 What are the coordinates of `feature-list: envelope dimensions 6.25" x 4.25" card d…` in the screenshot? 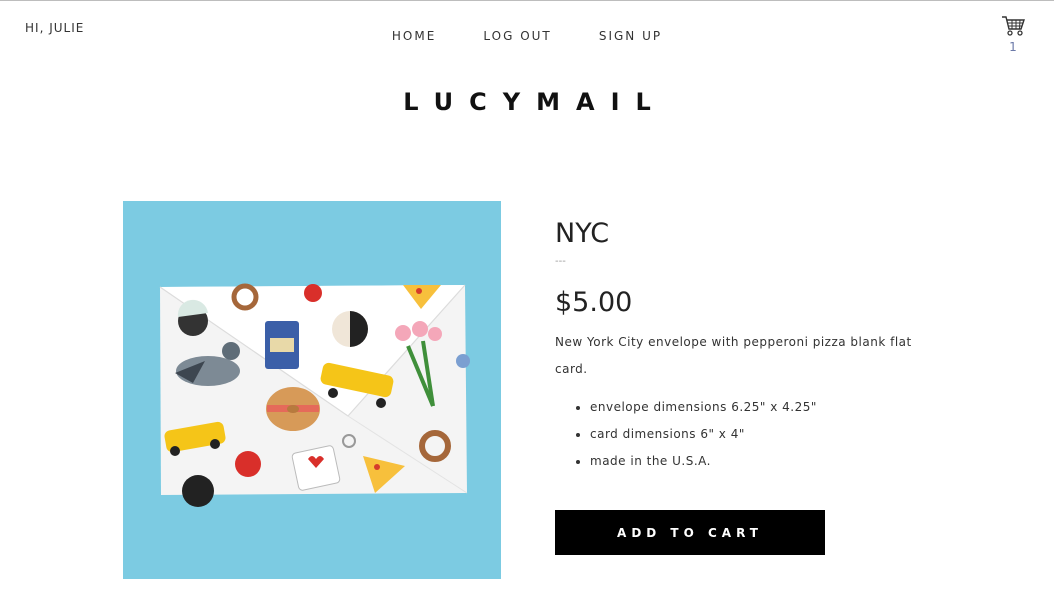 It's located at (740, 434).